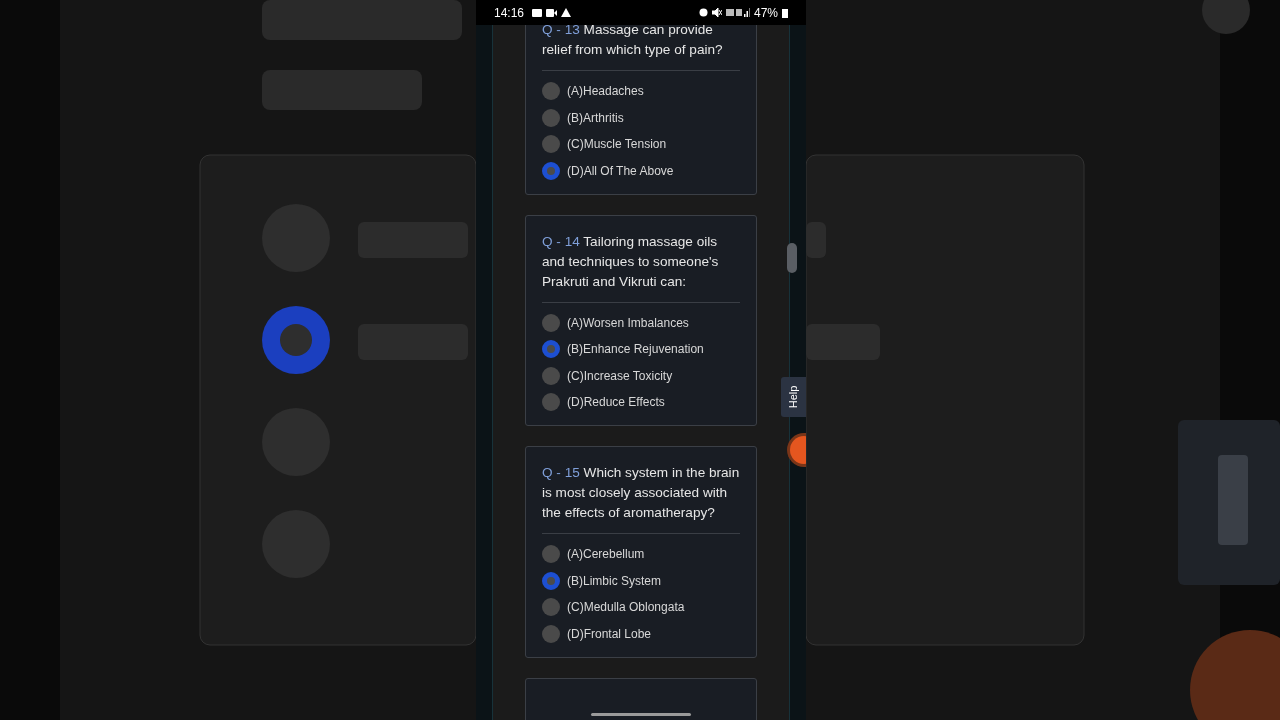 The width and height of the screenshot is (1280, 720). I want to click on option-label: (A)Cerebellum, so click(606, 554).